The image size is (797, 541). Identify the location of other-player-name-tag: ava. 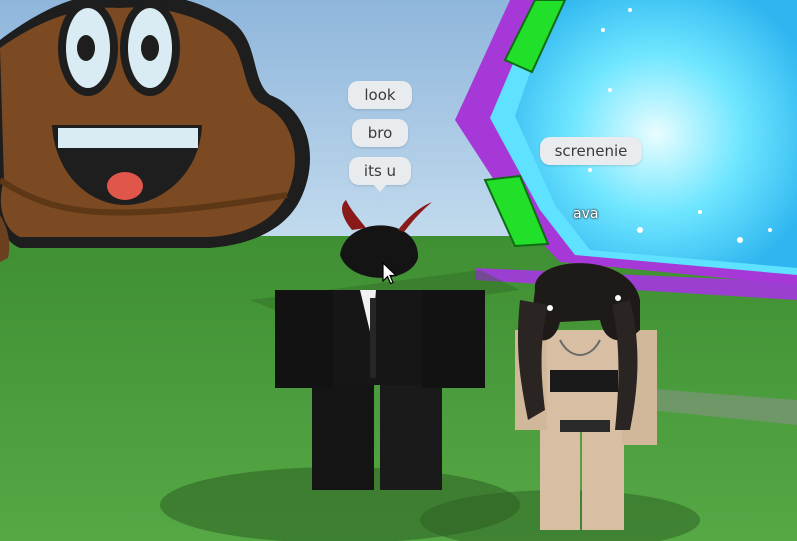
(586, 214).